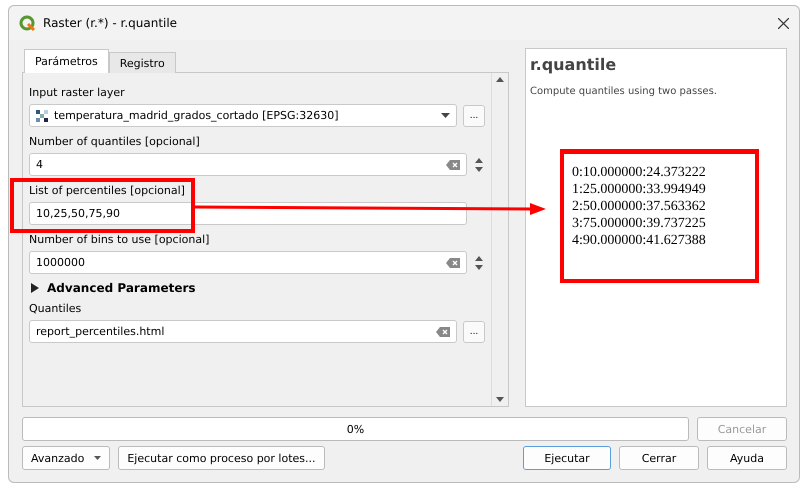 The width and height of the screenshot is (810, 489). What do you see at coordinates (77, 93) in the screenshot?
I see `field-label: Input raster layer` at bounding box center [77, 93].